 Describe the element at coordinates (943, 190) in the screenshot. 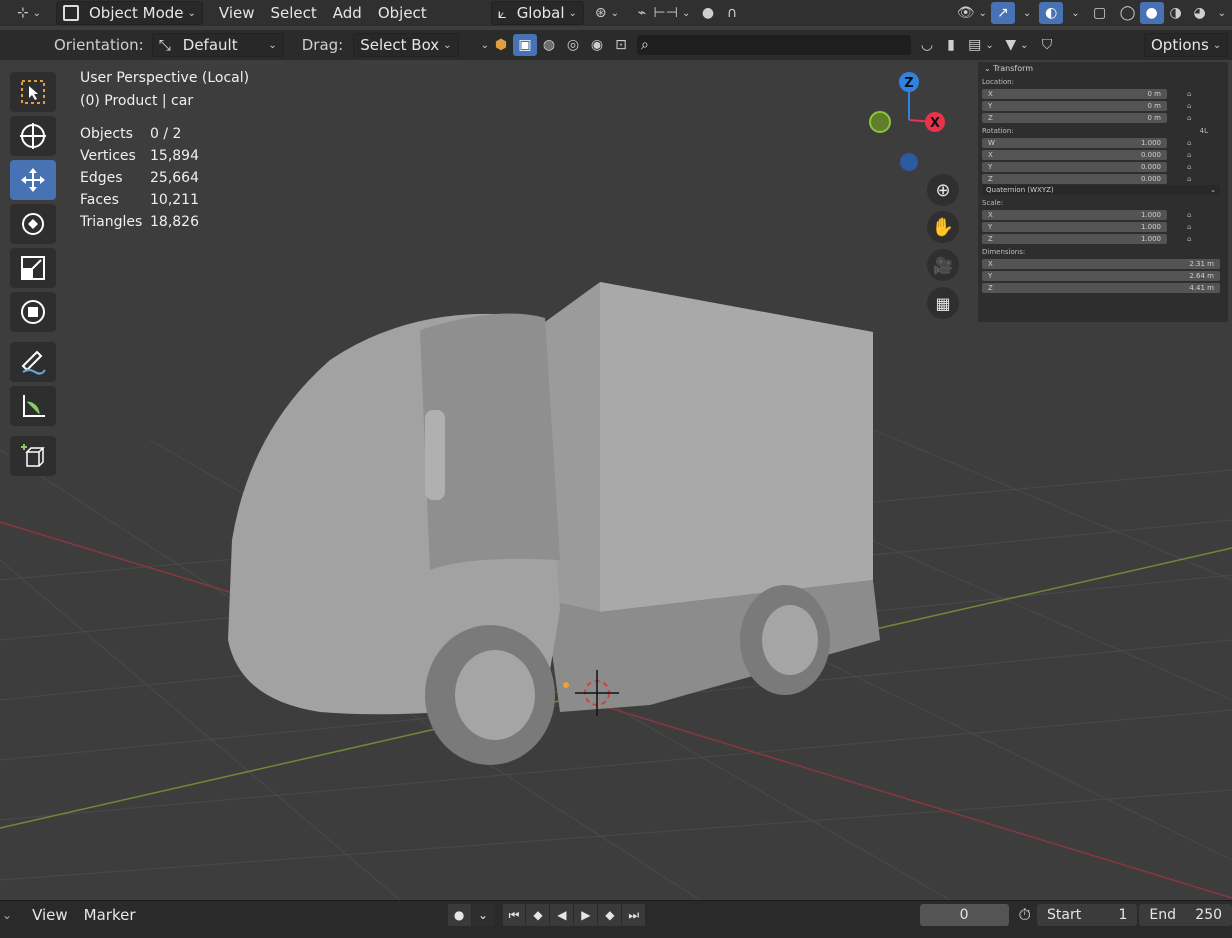

I see `zoom-button: ⊕` at that location.